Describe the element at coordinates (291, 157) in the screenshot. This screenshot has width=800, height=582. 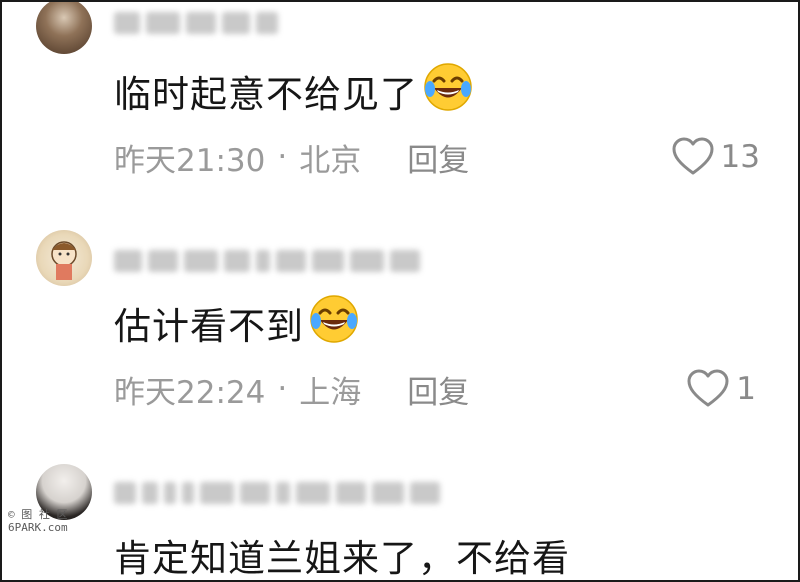
I see `comment-meta: 昨天21:30 · 北京 回复` at that location.